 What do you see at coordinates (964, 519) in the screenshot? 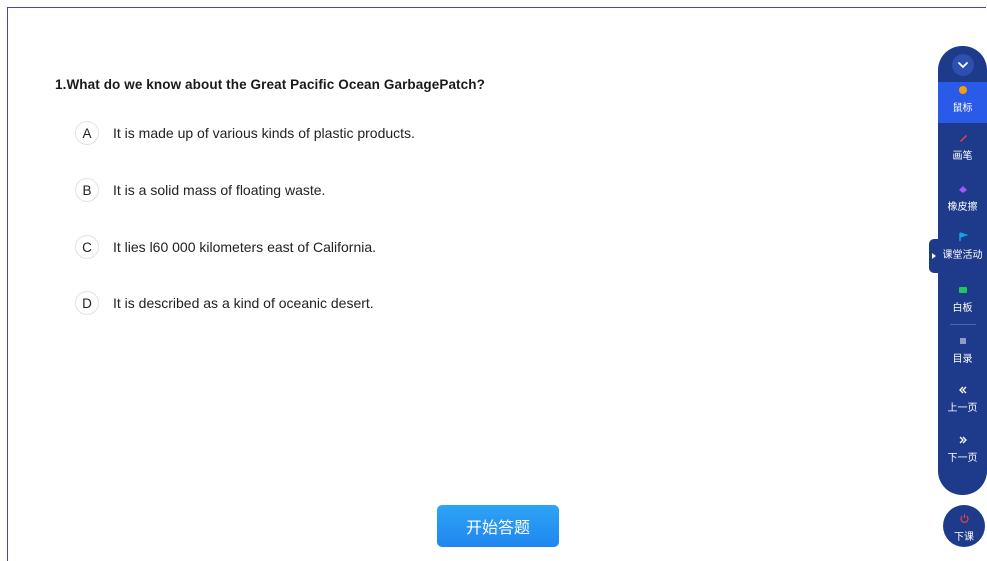
I see `power-icon` at bounding box center [964, 519].